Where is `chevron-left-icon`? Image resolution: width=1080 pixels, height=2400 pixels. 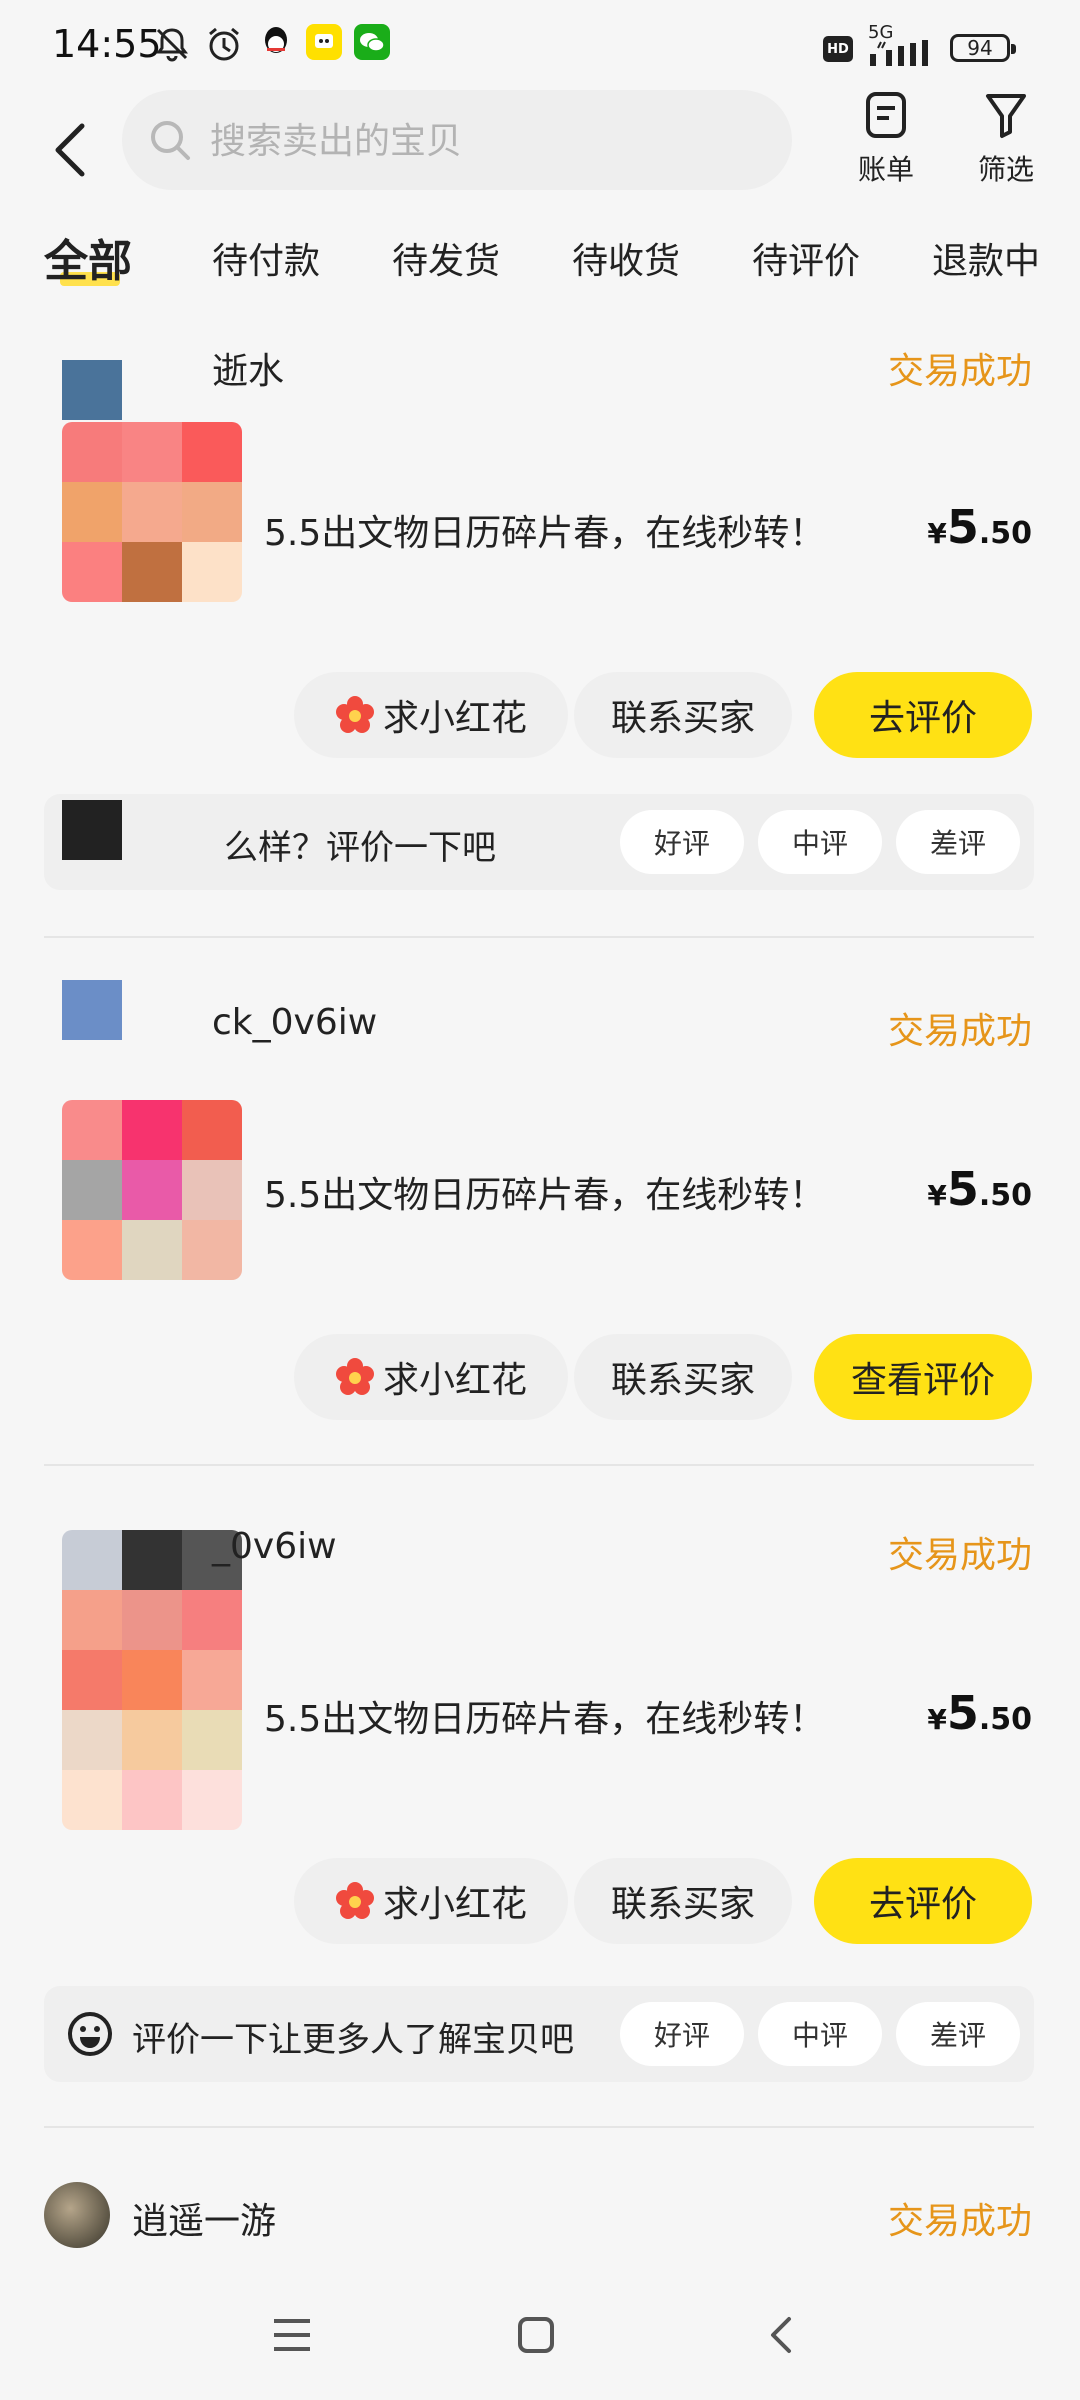
chevron-left-icon is located at coordinates (70, 150).